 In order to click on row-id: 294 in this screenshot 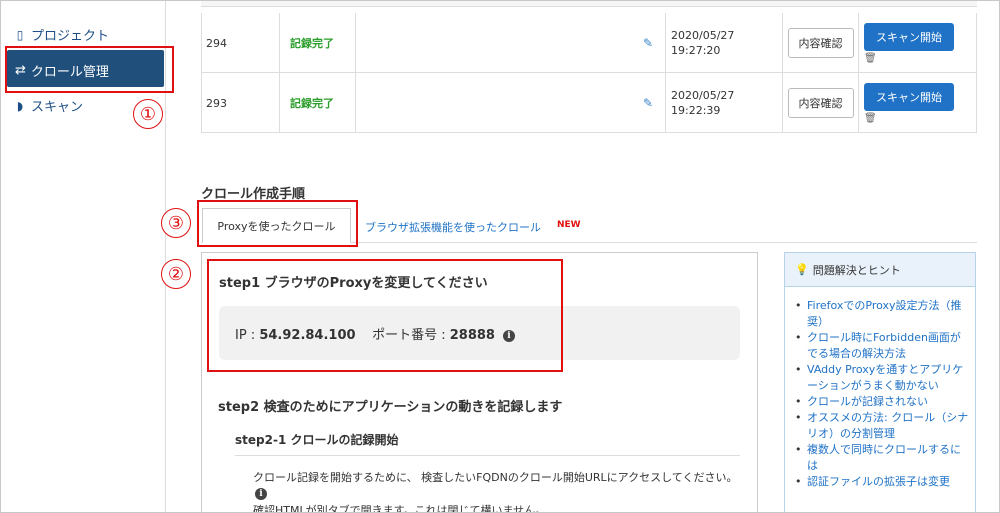, I will do `click(240, 43)`.